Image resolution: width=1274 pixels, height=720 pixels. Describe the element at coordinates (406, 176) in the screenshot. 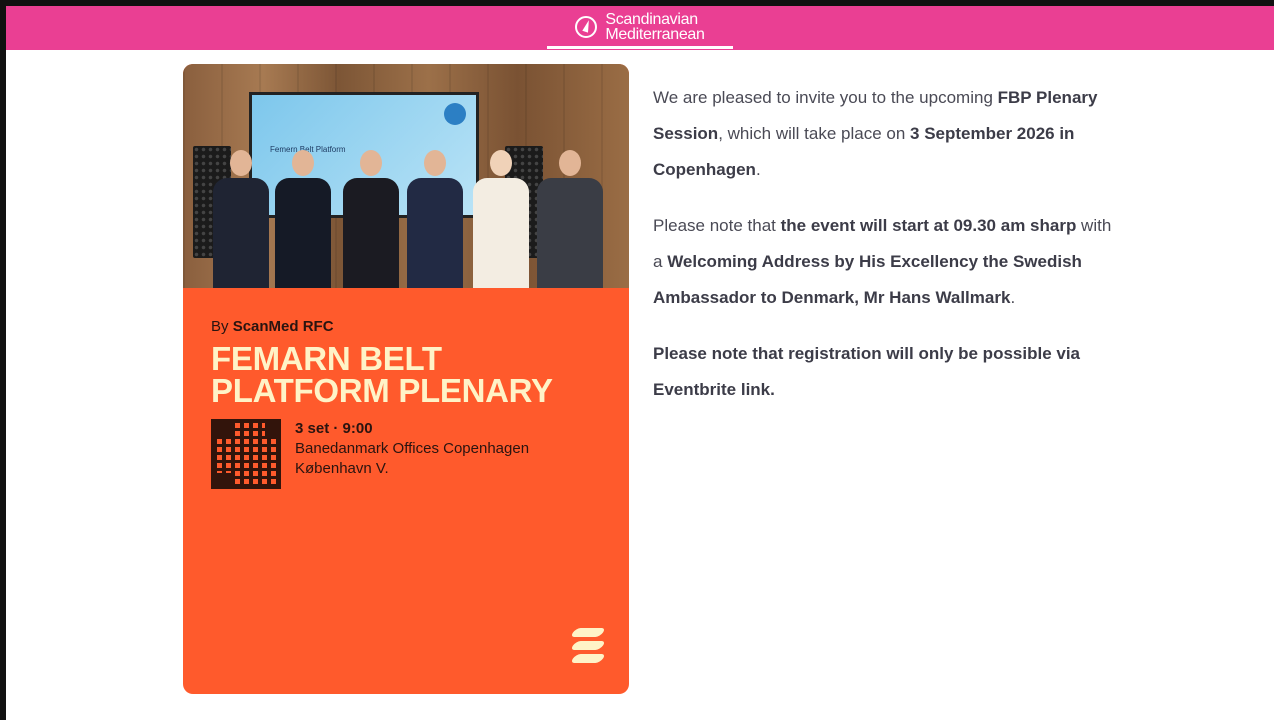

I see `group-photo: Femern Belt Platform` at that location.